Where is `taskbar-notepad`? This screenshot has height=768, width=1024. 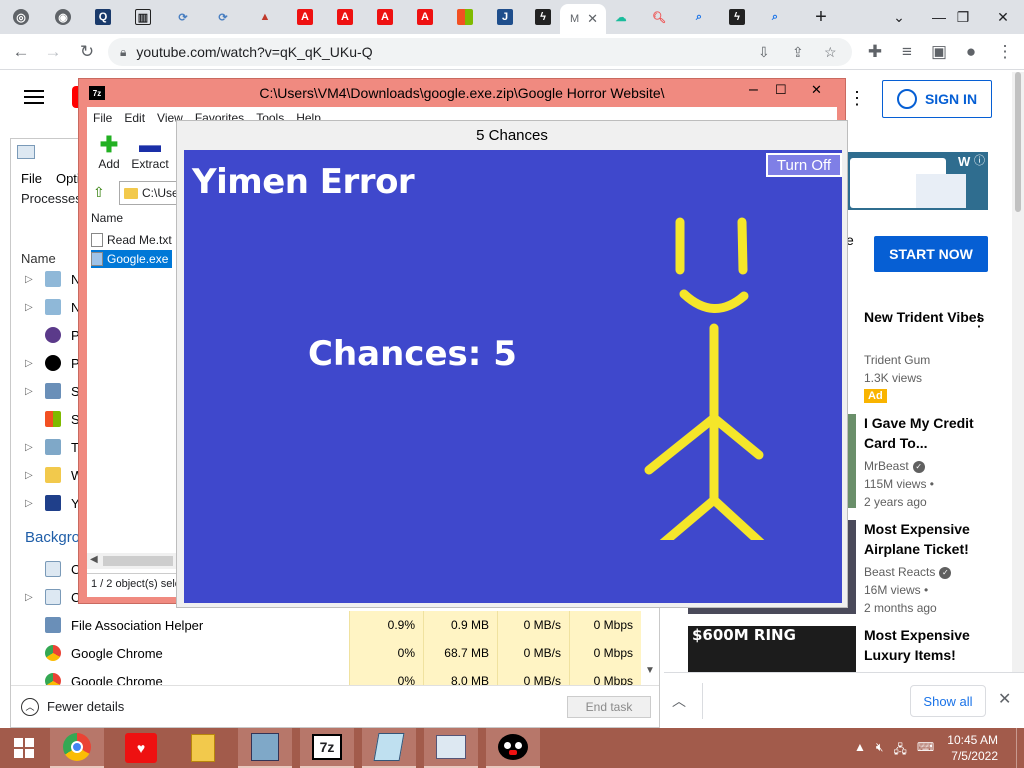
taskbar-notepad is located at coordinates (389, 748).